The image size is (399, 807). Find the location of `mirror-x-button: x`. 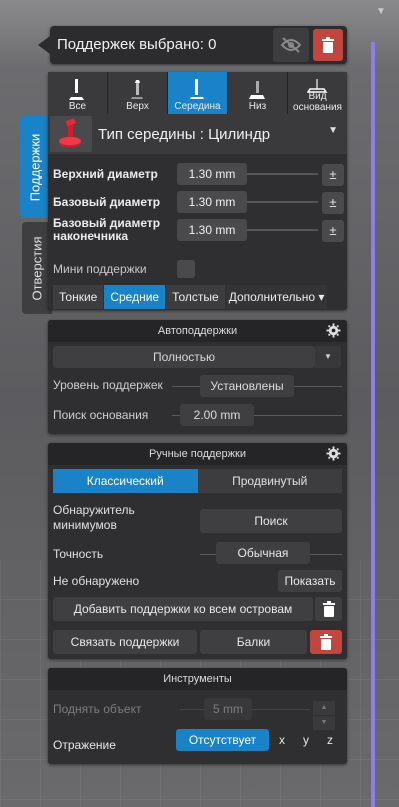

mirror-x-button: x is located at coordinates (282, 740).